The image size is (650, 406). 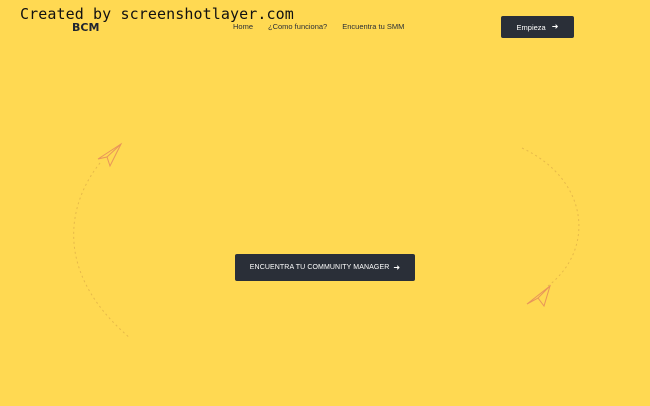 I want to click on hero-button-label: ENCUENTRA TU COMMUNITY MANAGER, so click(x=319, y=267).